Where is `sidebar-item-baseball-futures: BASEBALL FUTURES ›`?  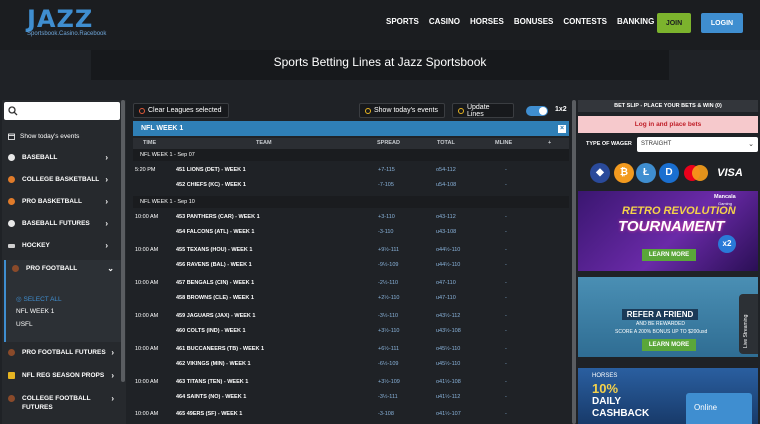
sidebar-item-baseball-futures: BASEBALL FUTURES › is located at coordinates (64, 223).